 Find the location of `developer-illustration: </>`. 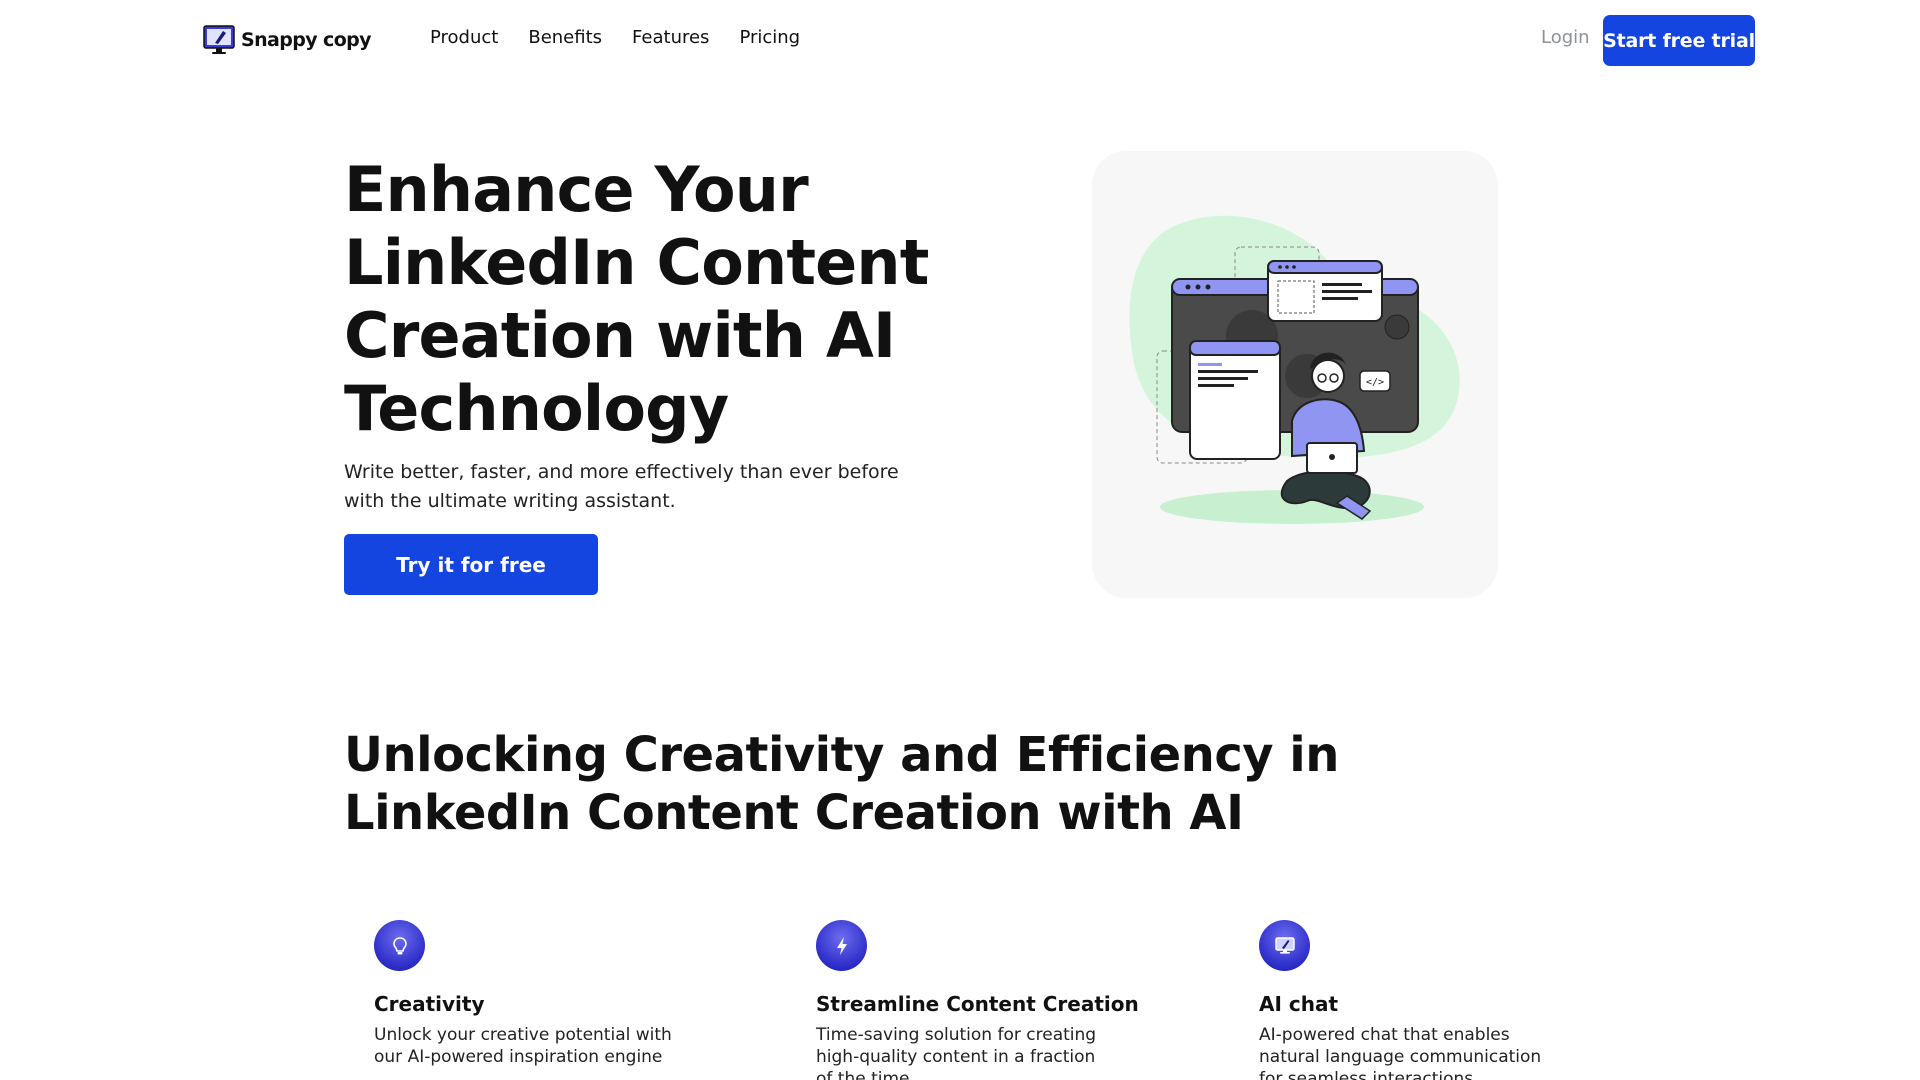

developer-illustration: </> is located at coordinates (1294, 369).